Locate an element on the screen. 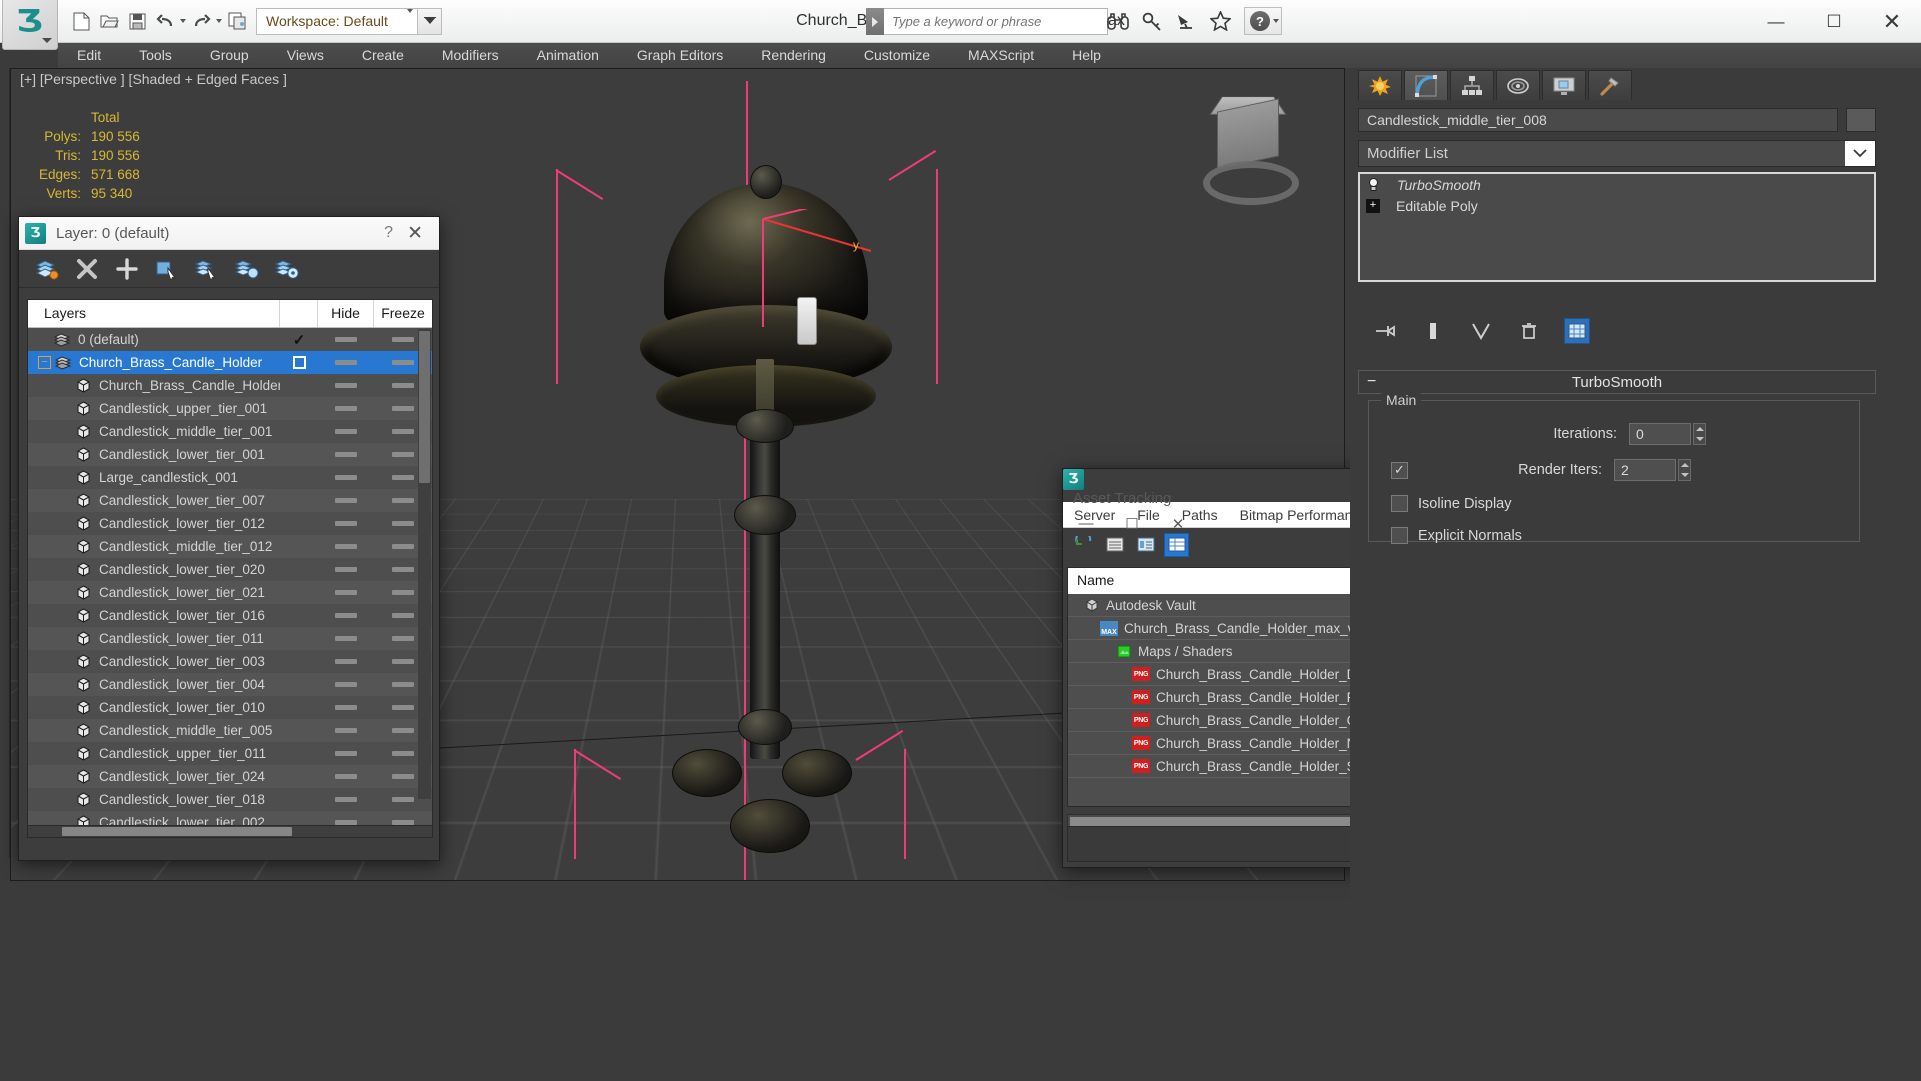  modifier-stack-item-editable-poly: + Editable Poly is located at coordinates (1617, 205).